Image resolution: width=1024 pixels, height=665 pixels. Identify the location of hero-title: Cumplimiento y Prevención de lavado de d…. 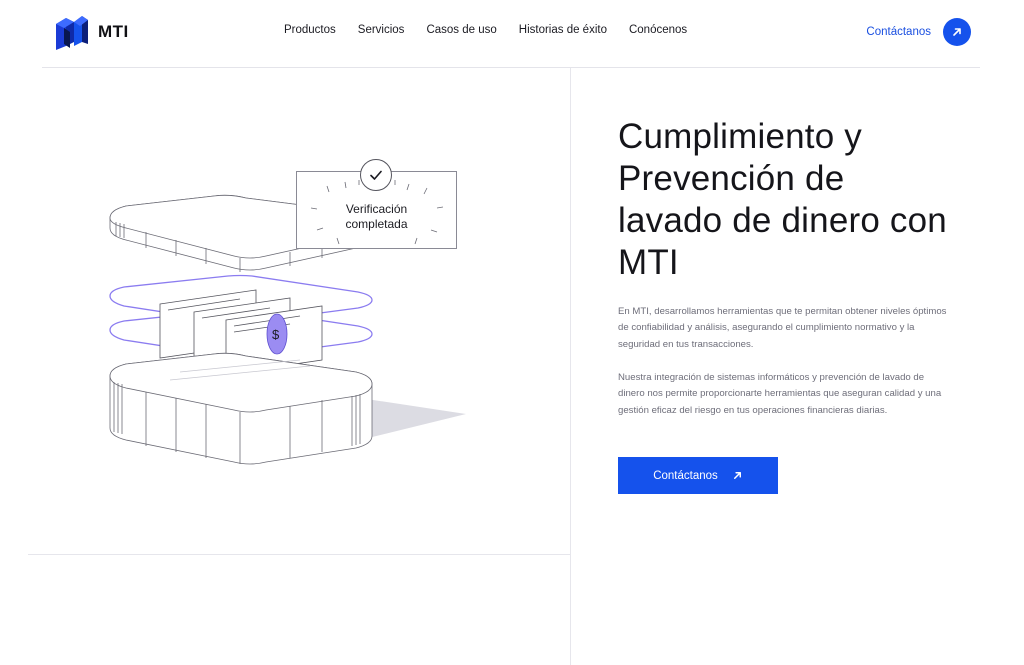
(782, 199).